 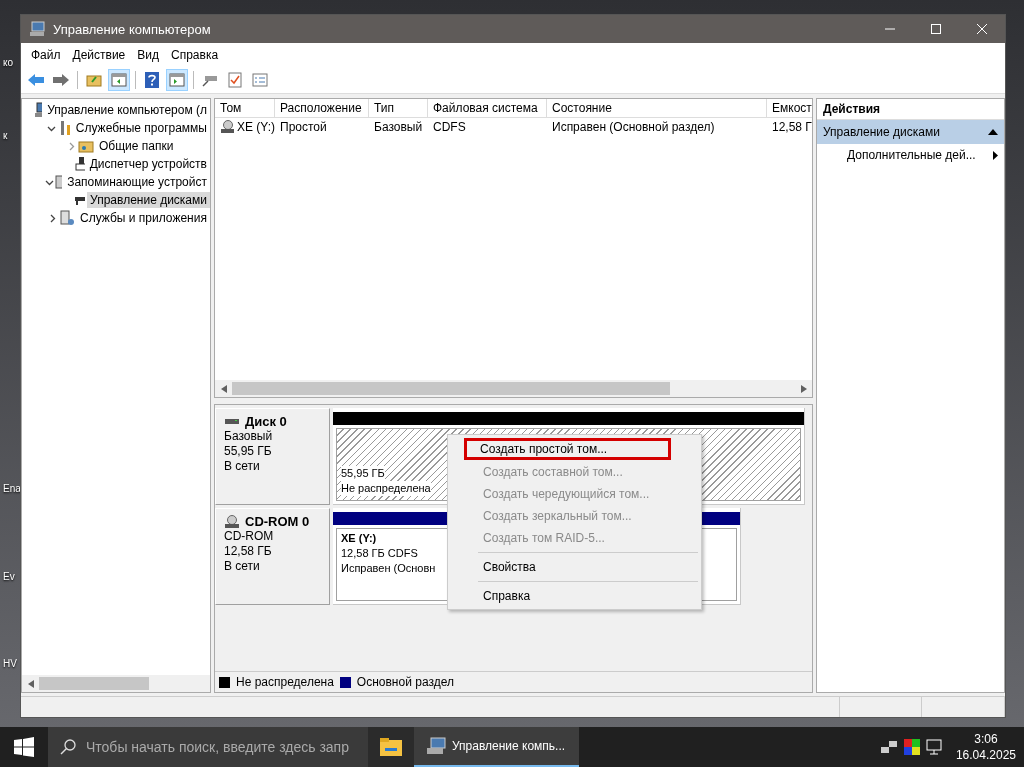 What do you see at coordinates (359, 538) in the screenshot?
I see `partition-title: XE (Y:)` at bounding box center [359, 538].